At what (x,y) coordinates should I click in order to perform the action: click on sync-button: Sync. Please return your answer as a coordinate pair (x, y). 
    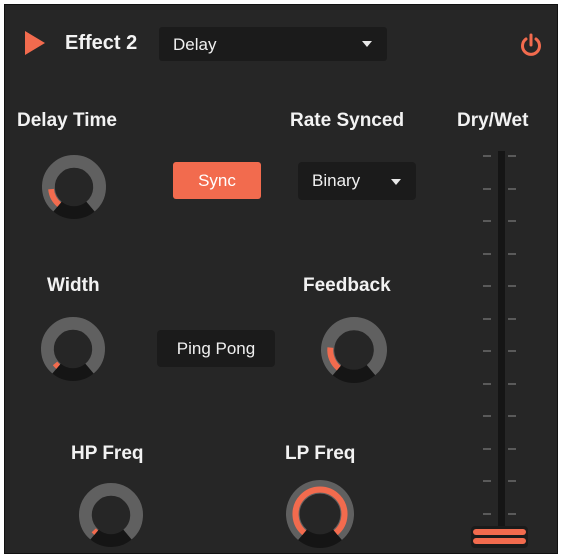
    Looking at the image, I should click on (217, 180).